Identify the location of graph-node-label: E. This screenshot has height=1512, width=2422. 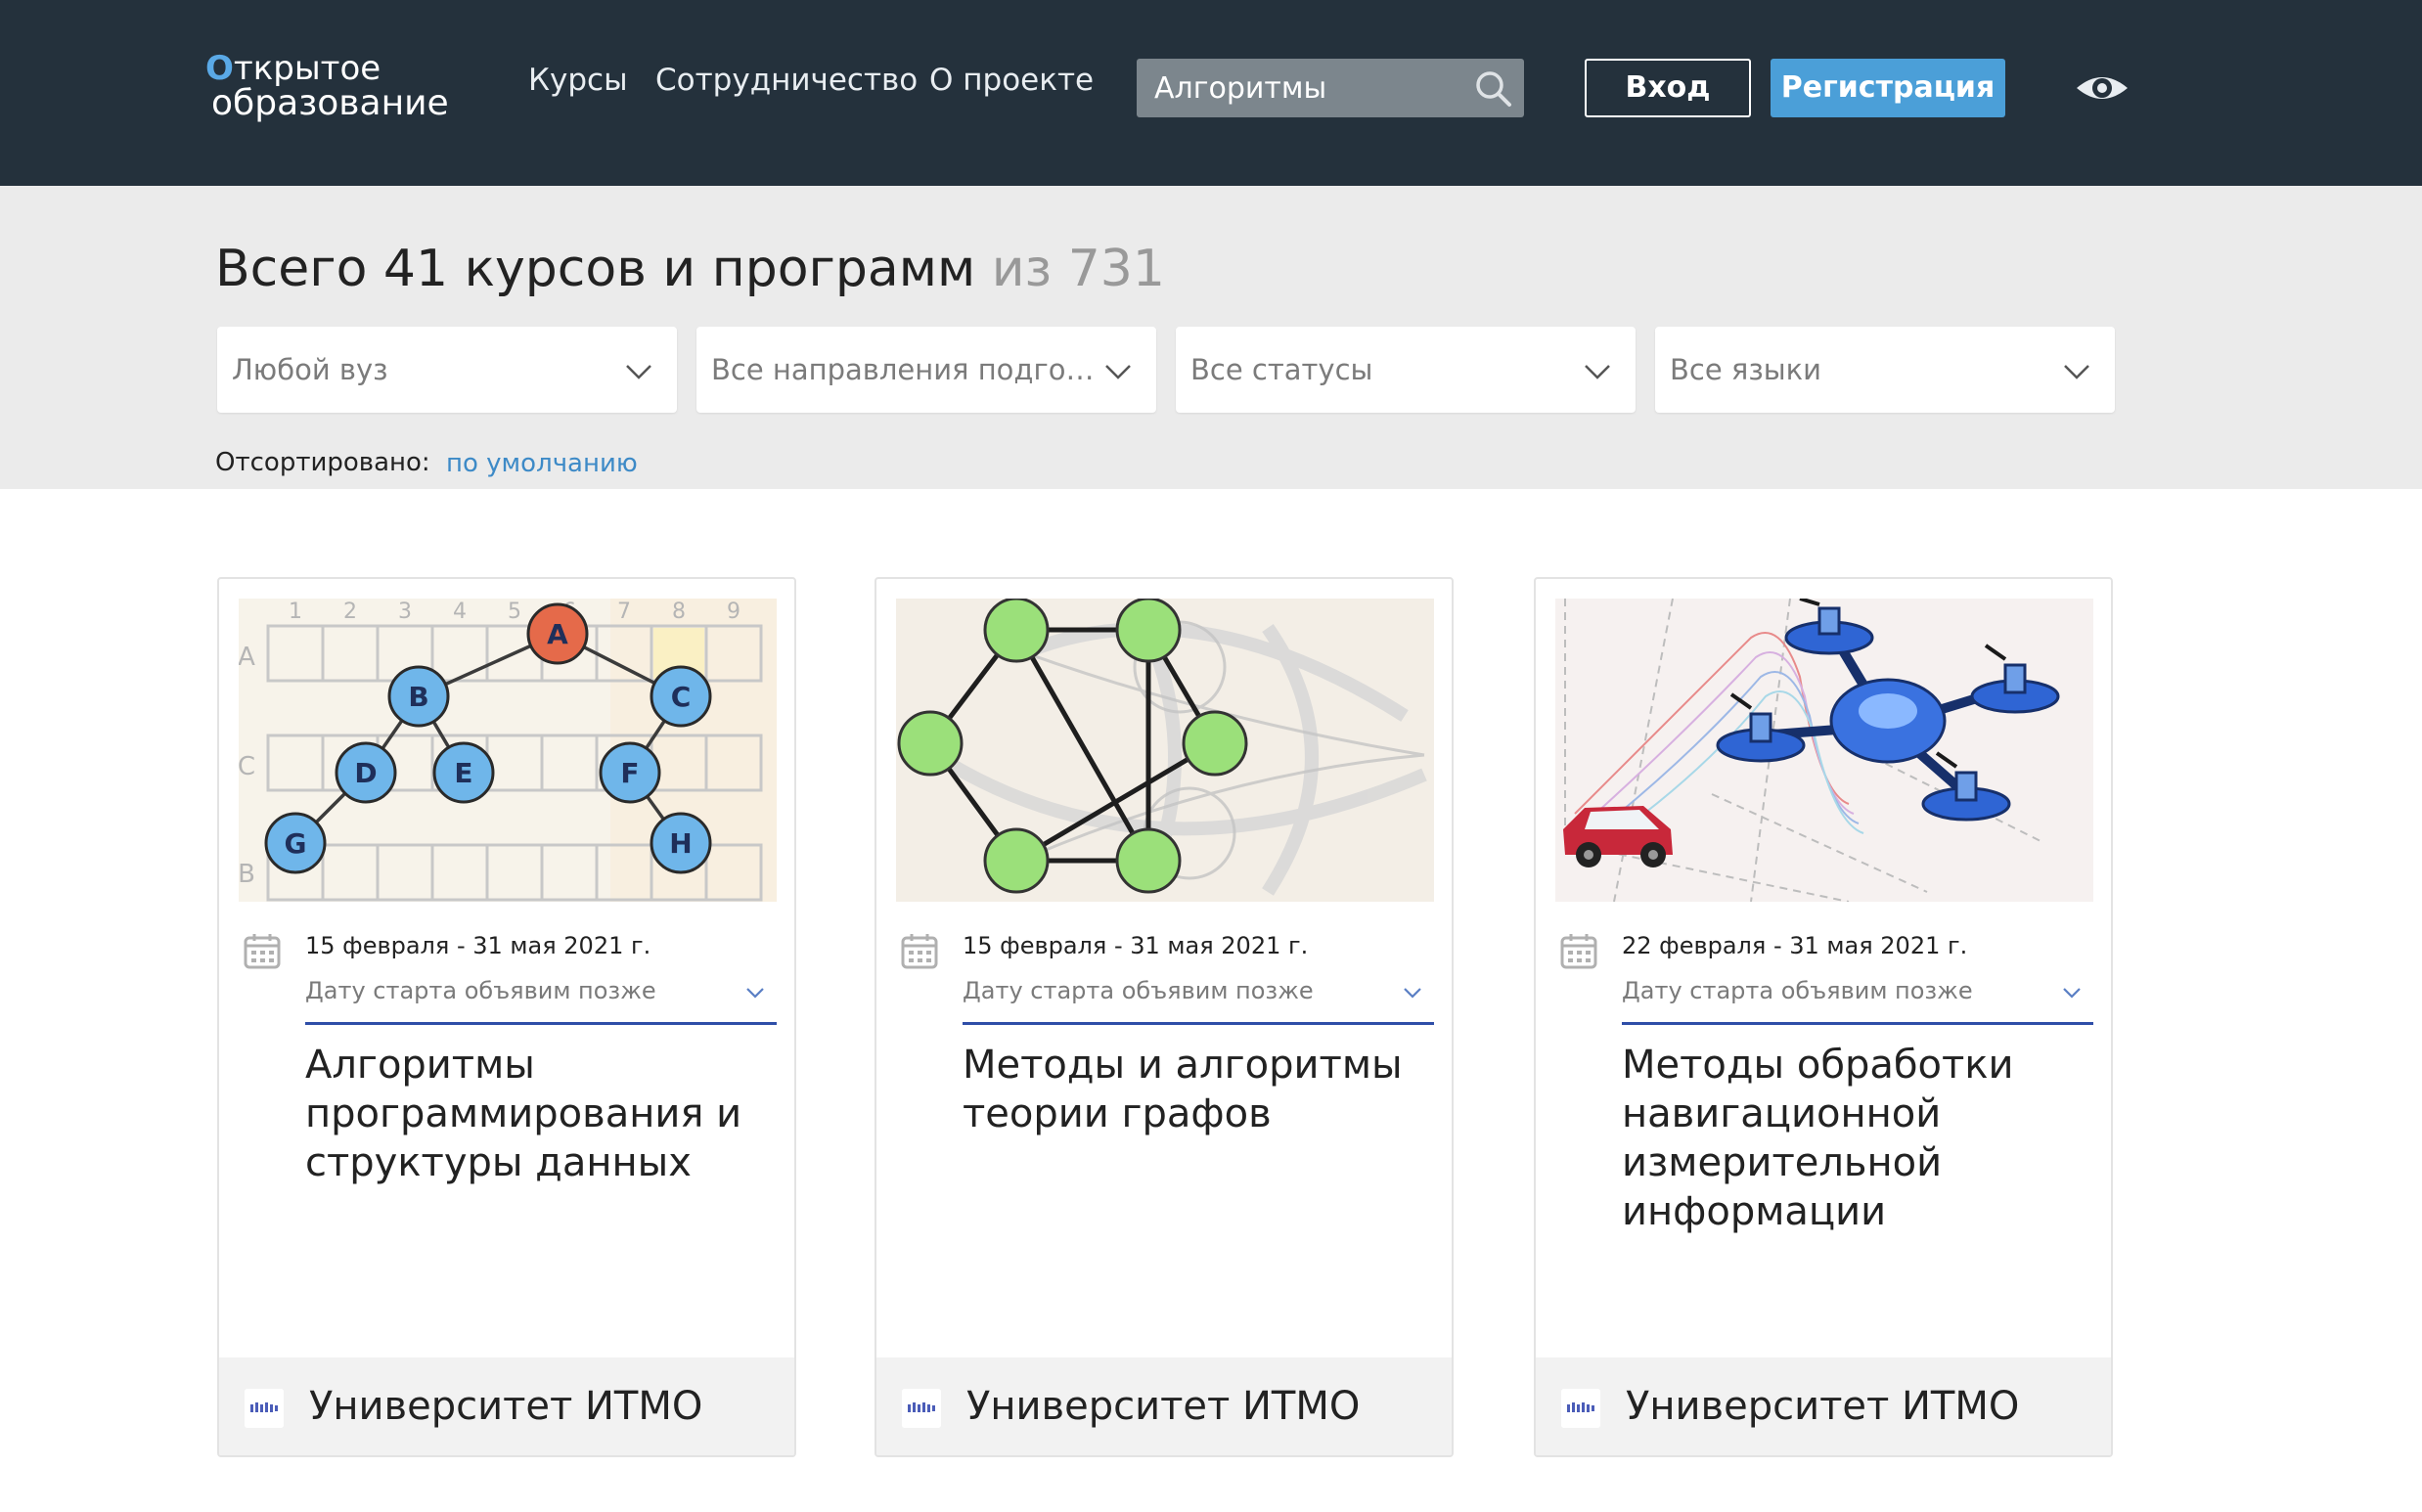
(463, 773).